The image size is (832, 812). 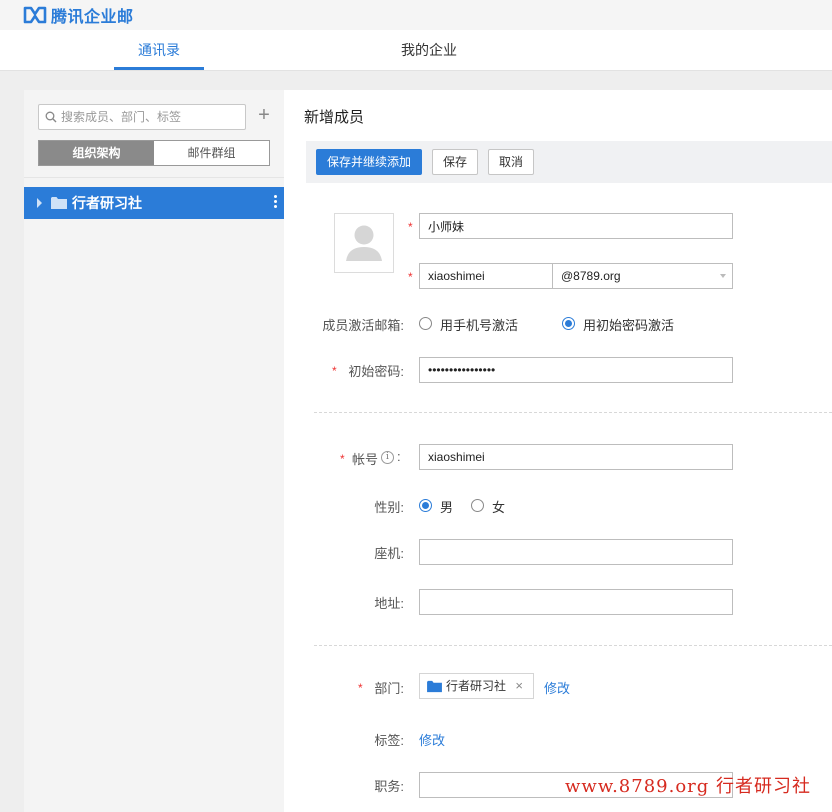 What do you see at coordinates (51, 117) in the screenshot?
I see `search-icon` at bounding box center [51, 117].